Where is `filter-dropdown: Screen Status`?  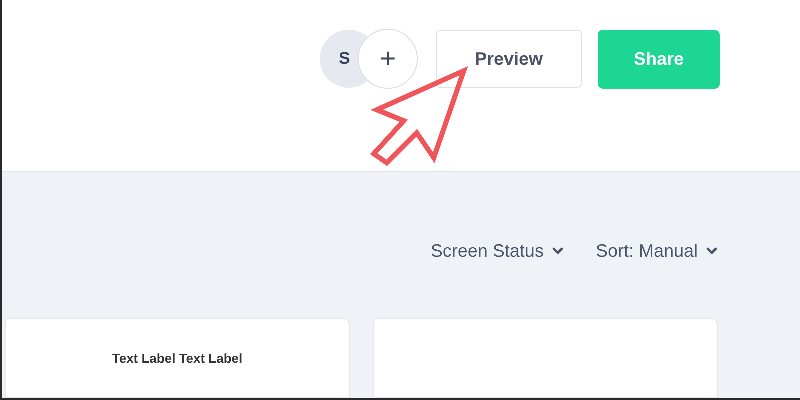 filter-dropdown: Screen Status is located at coordinates (498, 251).